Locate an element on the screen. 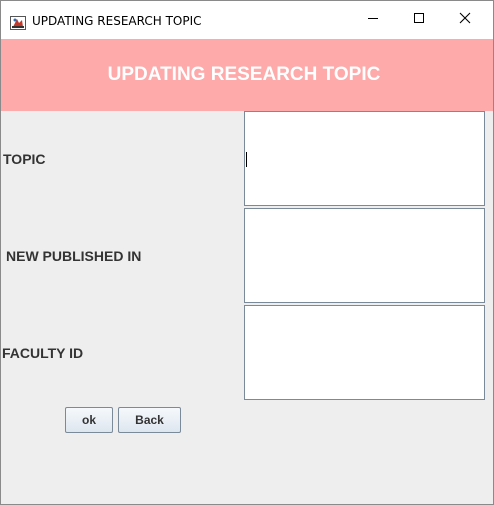 Image resolution: width=494 pixels, height=505 pixels. window-title: UPDATING RESEARCH TOPIC is located at coordinates (117, 21).